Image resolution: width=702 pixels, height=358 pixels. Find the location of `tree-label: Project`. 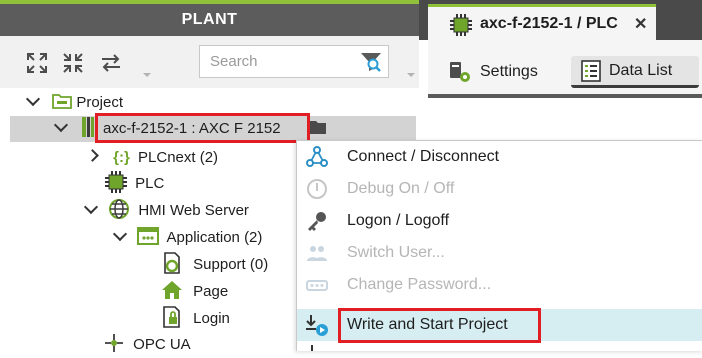

tree-label: Project is located at coordinates (100, 102).